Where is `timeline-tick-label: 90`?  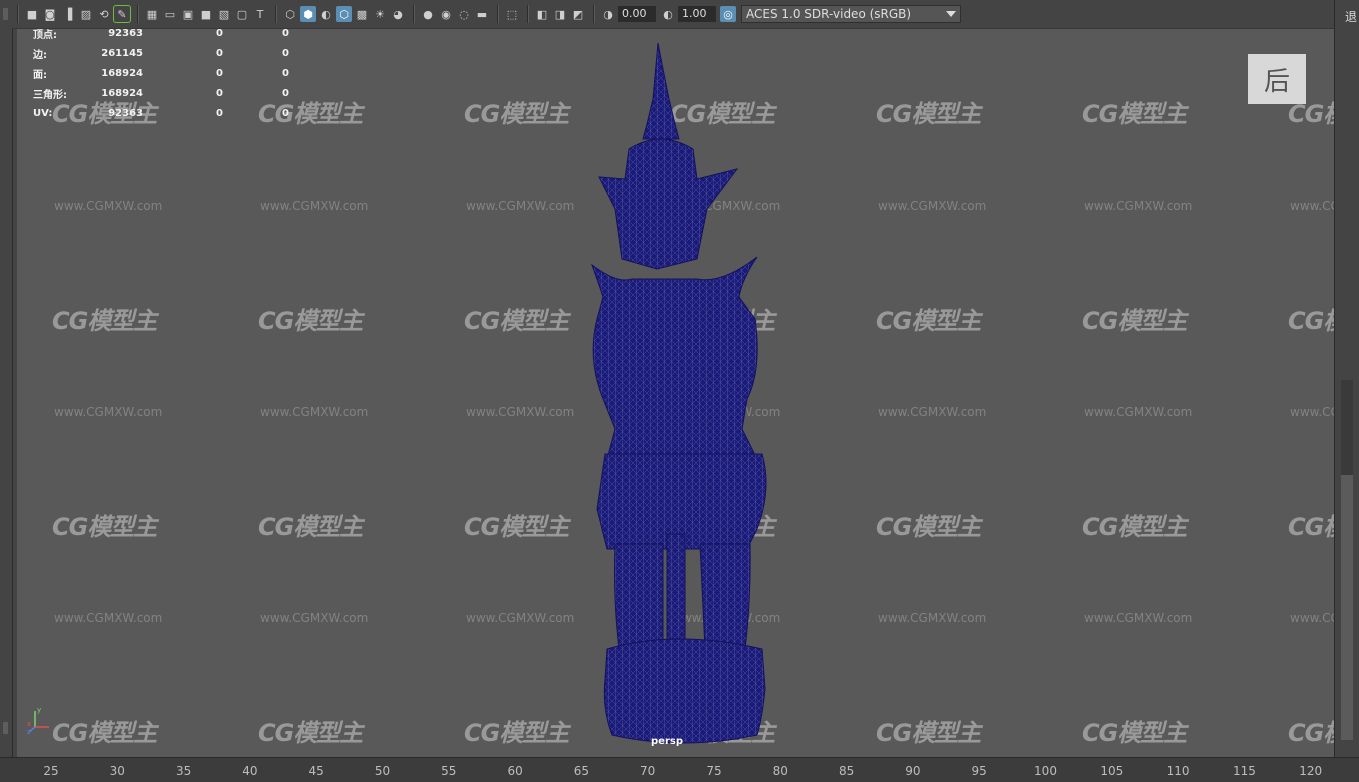
timeline-tick-label: 90 is located at coordinates (913, 771).